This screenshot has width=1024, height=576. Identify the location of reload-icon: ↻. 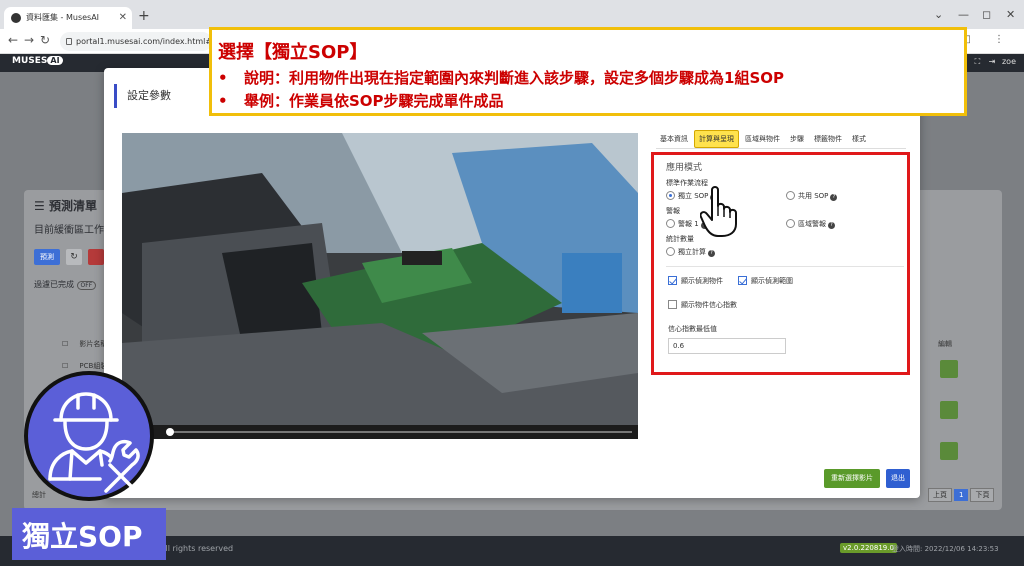
(45, 40).